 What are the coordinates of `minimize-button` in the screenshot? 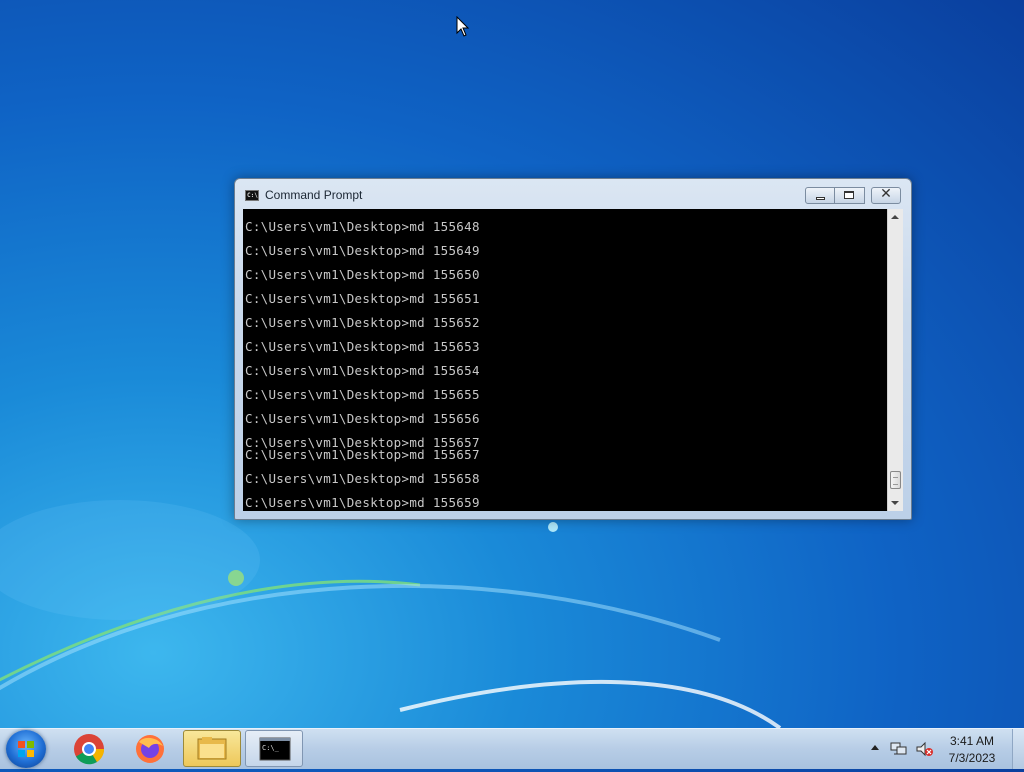 It's located at (820, 195).